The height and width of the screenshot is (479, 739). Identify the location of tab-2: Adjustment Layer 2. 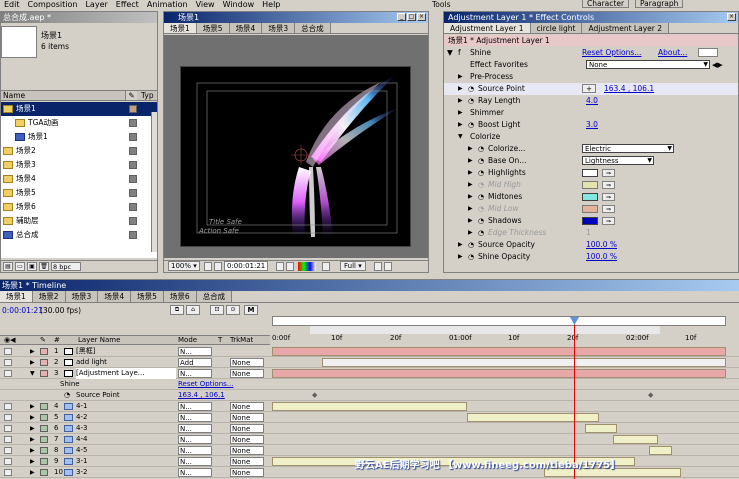
(625, 28).